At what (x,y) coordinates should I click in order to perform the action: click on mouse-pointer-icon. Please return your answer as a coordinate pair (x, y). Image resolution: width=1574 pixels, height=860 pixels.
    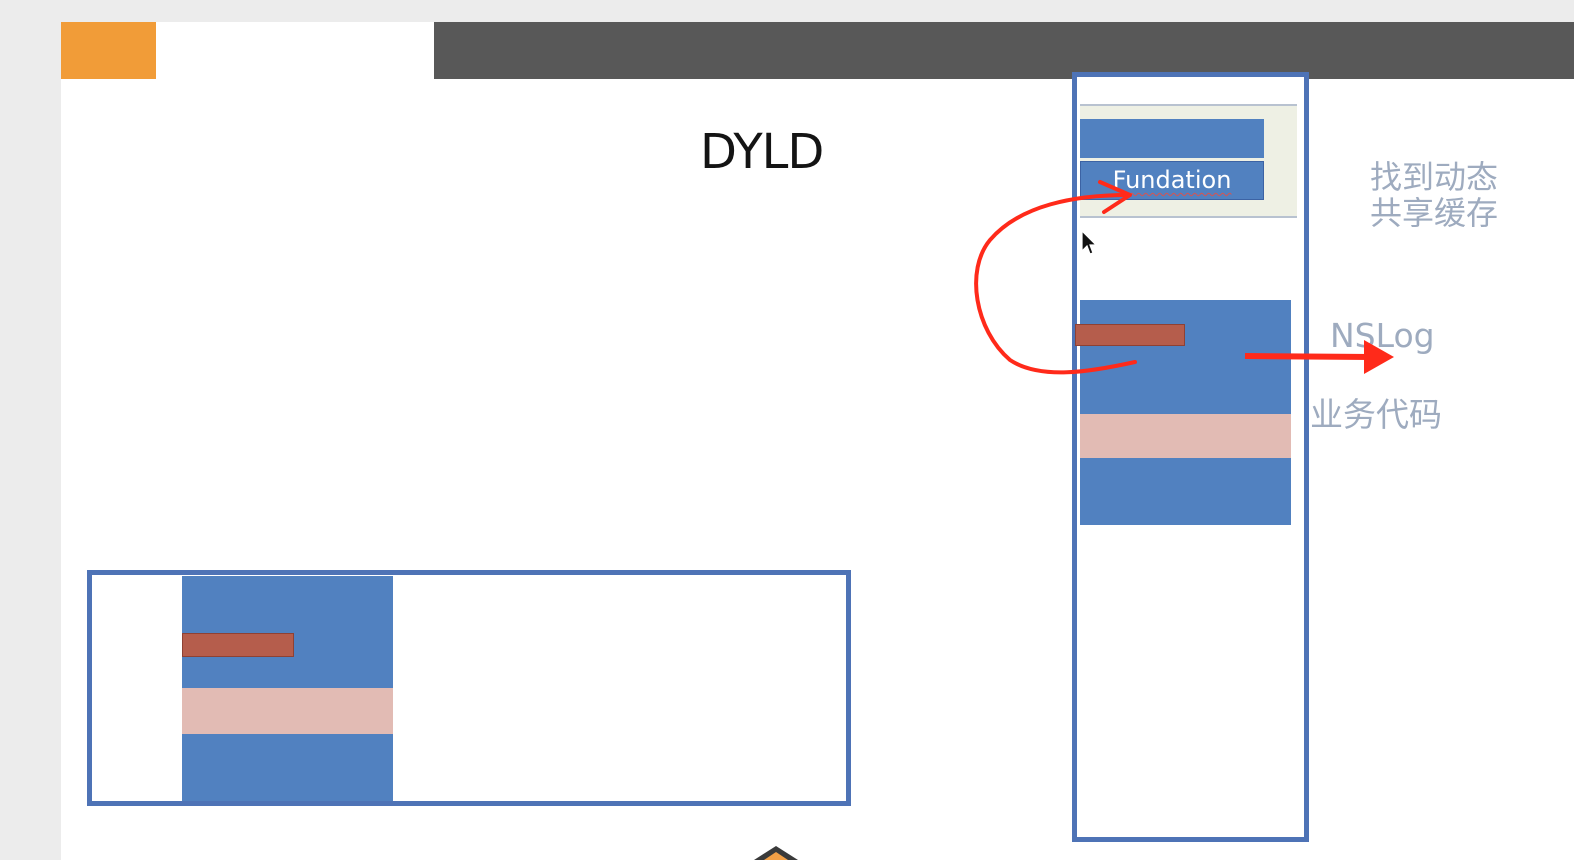
    Looking at the image, I should click on (1089, 242).